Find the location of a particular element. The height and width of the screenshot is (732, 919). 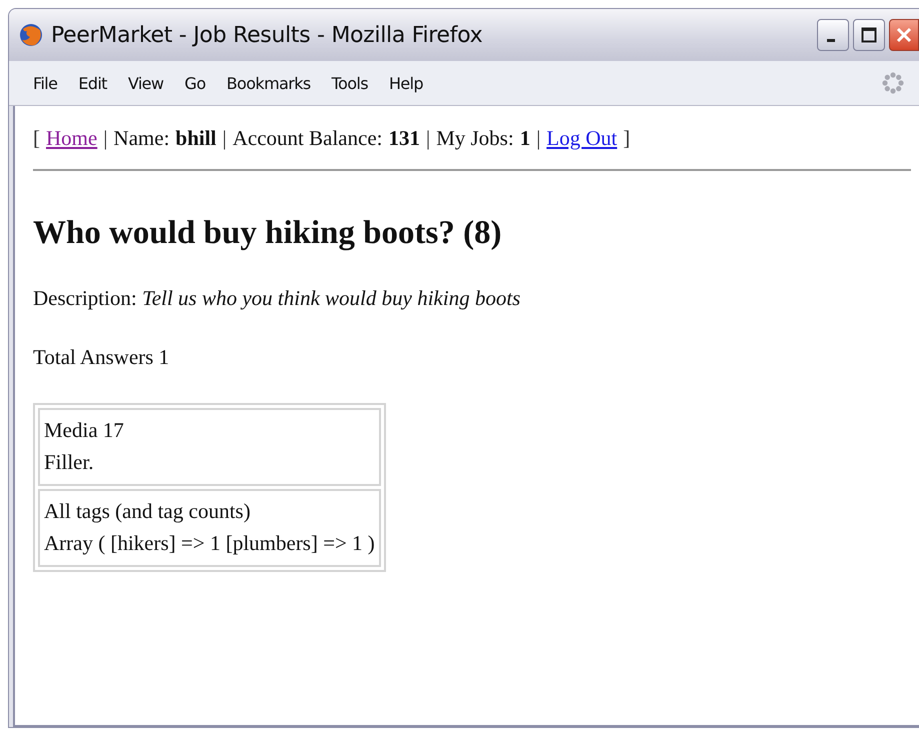

menu-item: Tools is located at coordinates (350, 83).